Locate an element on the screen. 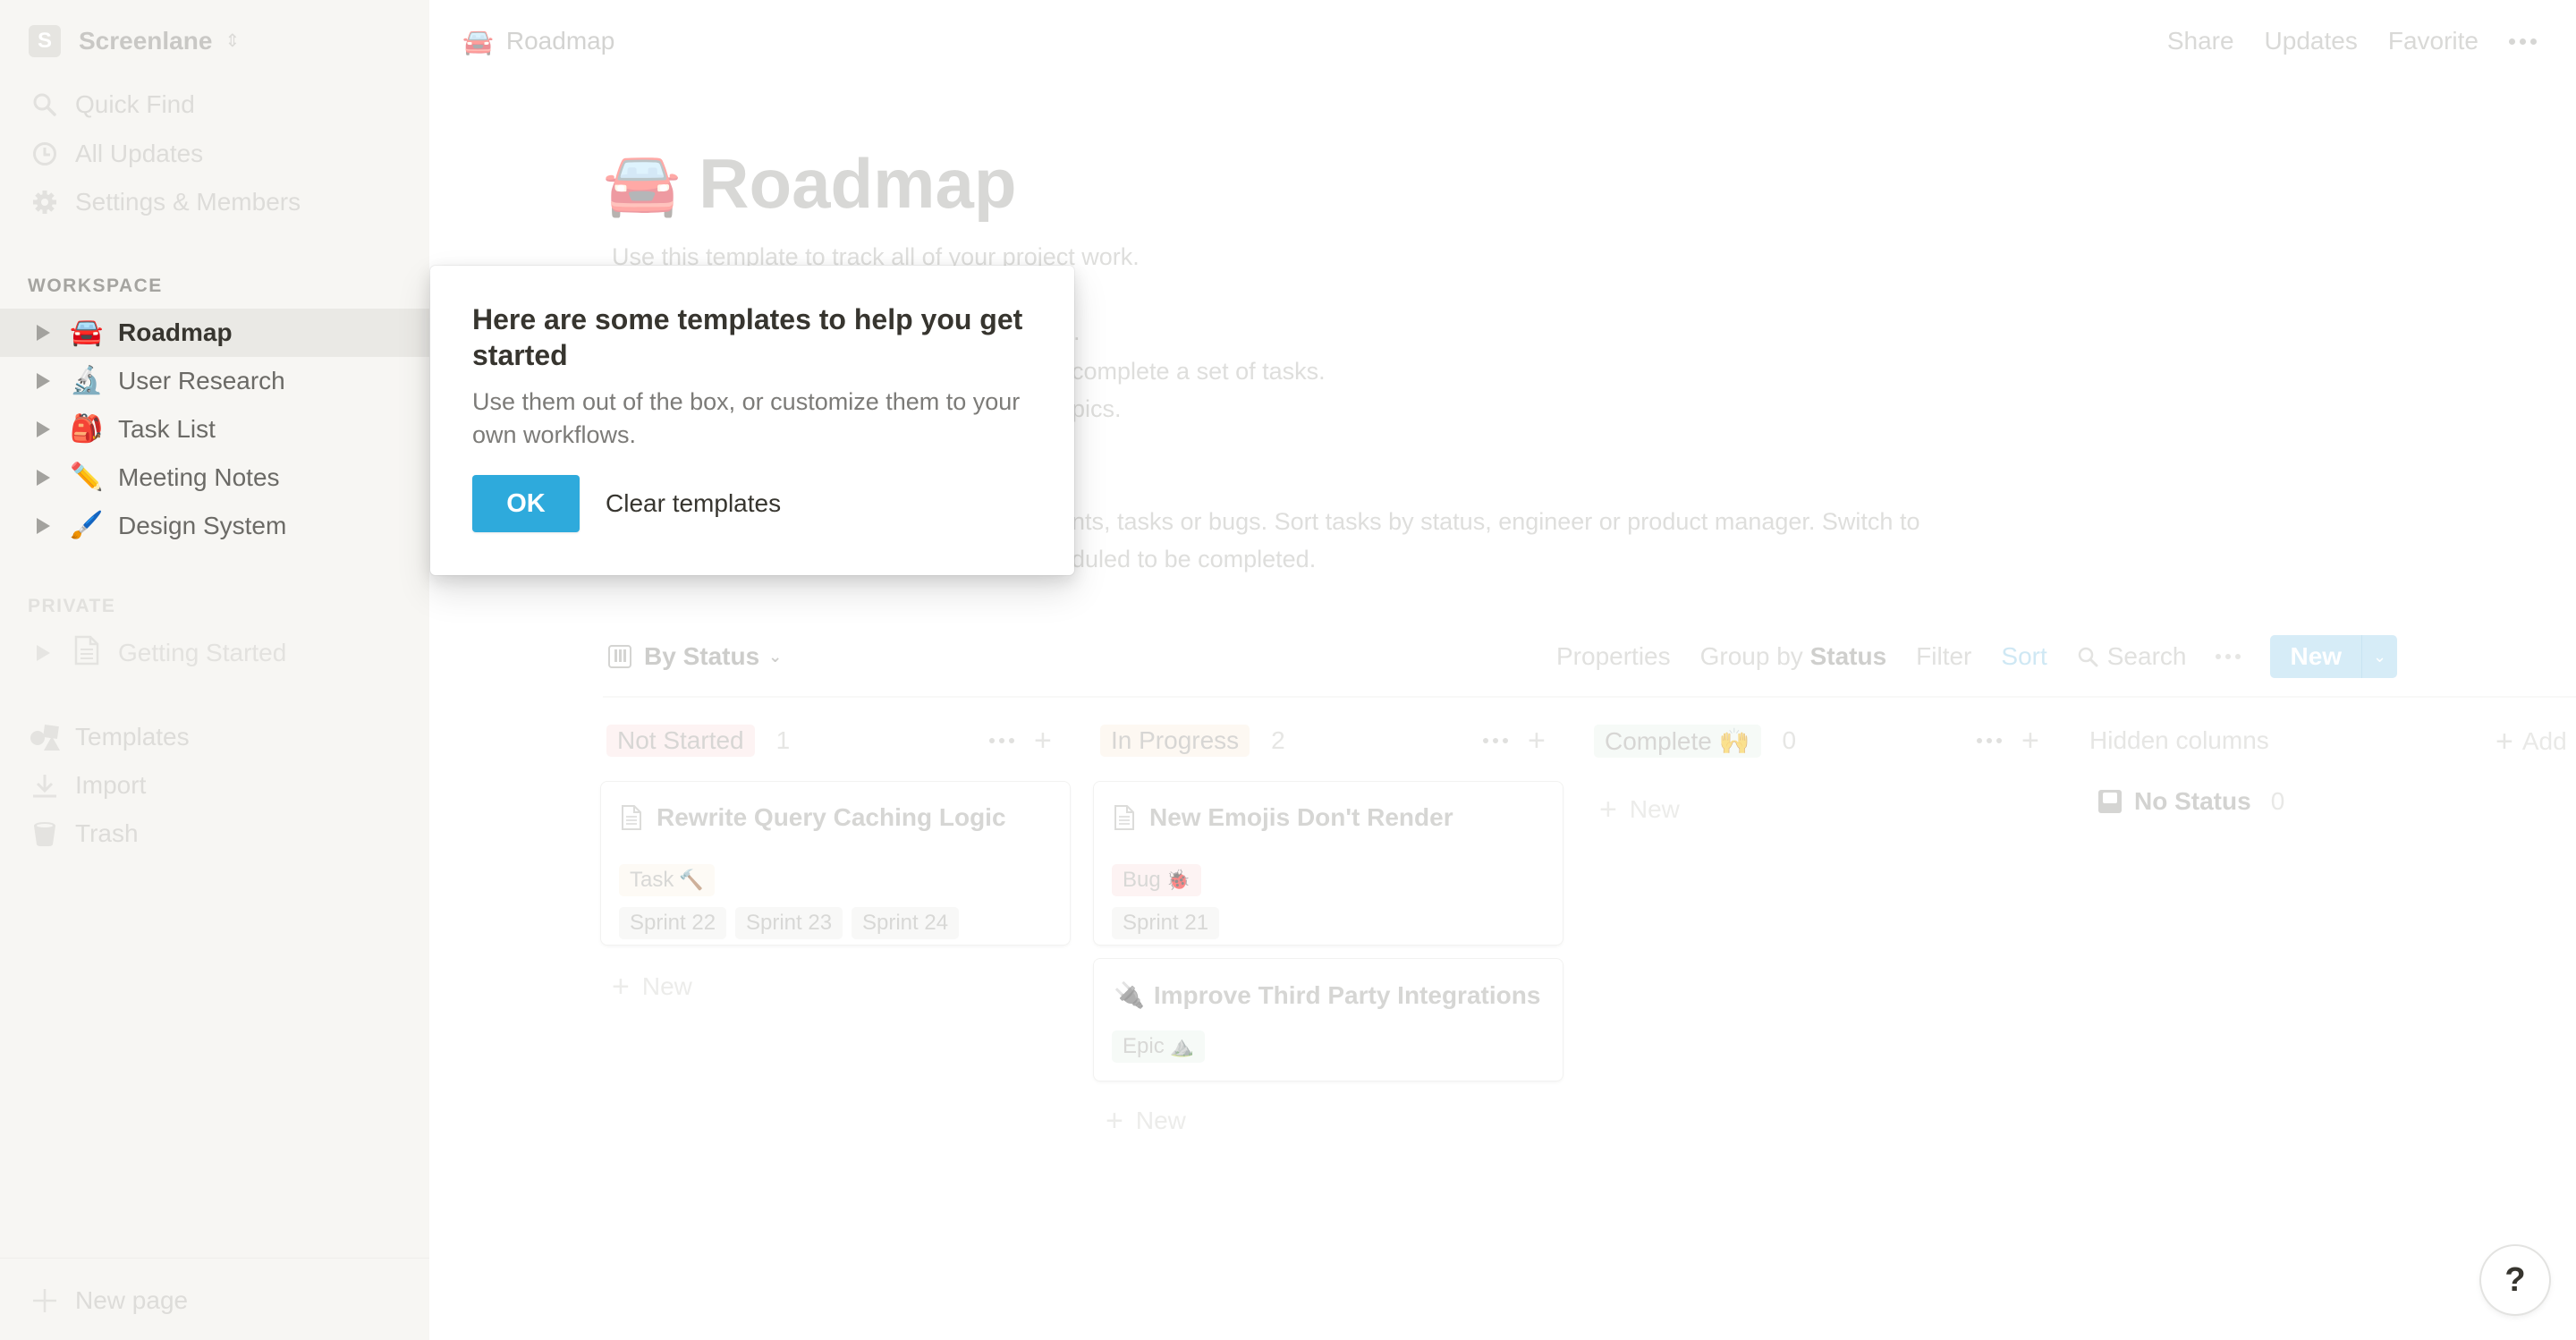 This screenshot has width=2576, height=1340. sidebar-page-getting-started: Getting Started is located at coordinates (214, 653).